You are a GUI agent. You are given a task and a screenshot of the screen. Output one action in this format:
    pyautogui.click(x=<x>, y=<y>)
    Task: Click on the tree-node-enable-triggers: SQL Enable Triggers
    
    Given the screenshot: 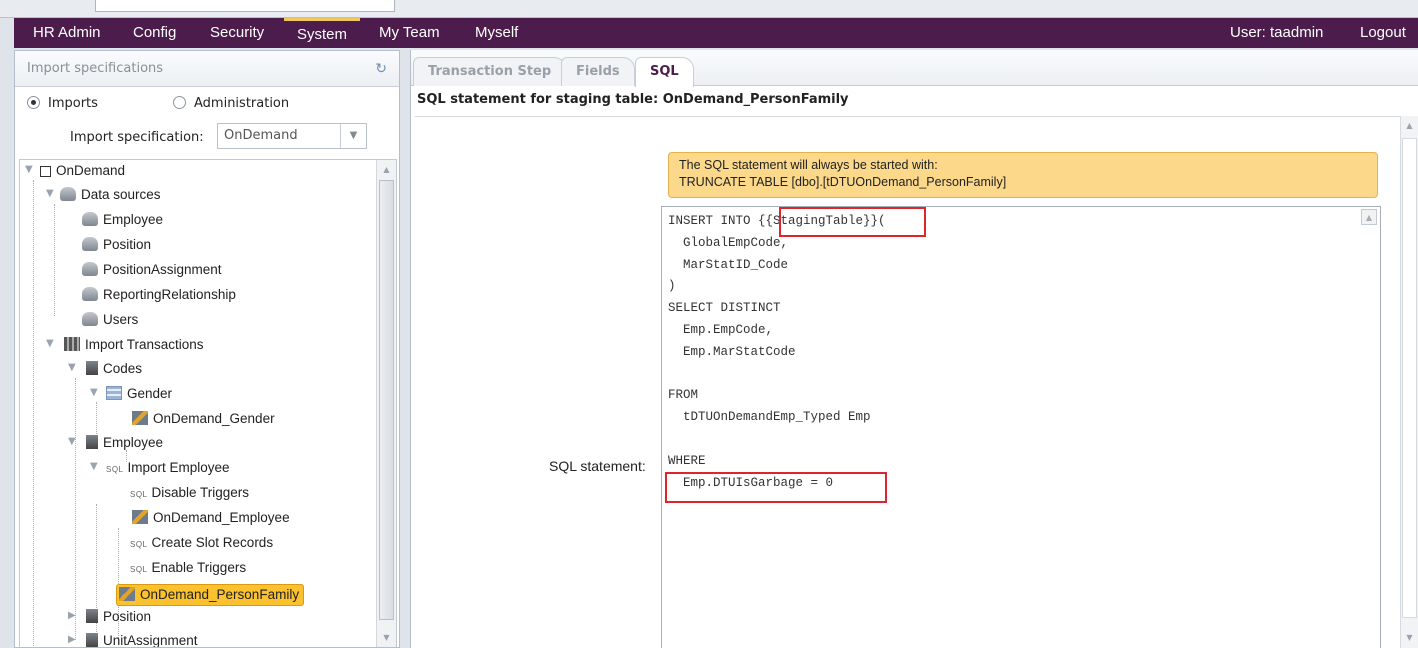 What is the action you would take?
    pyautogui.click(x=188, y=568)
    